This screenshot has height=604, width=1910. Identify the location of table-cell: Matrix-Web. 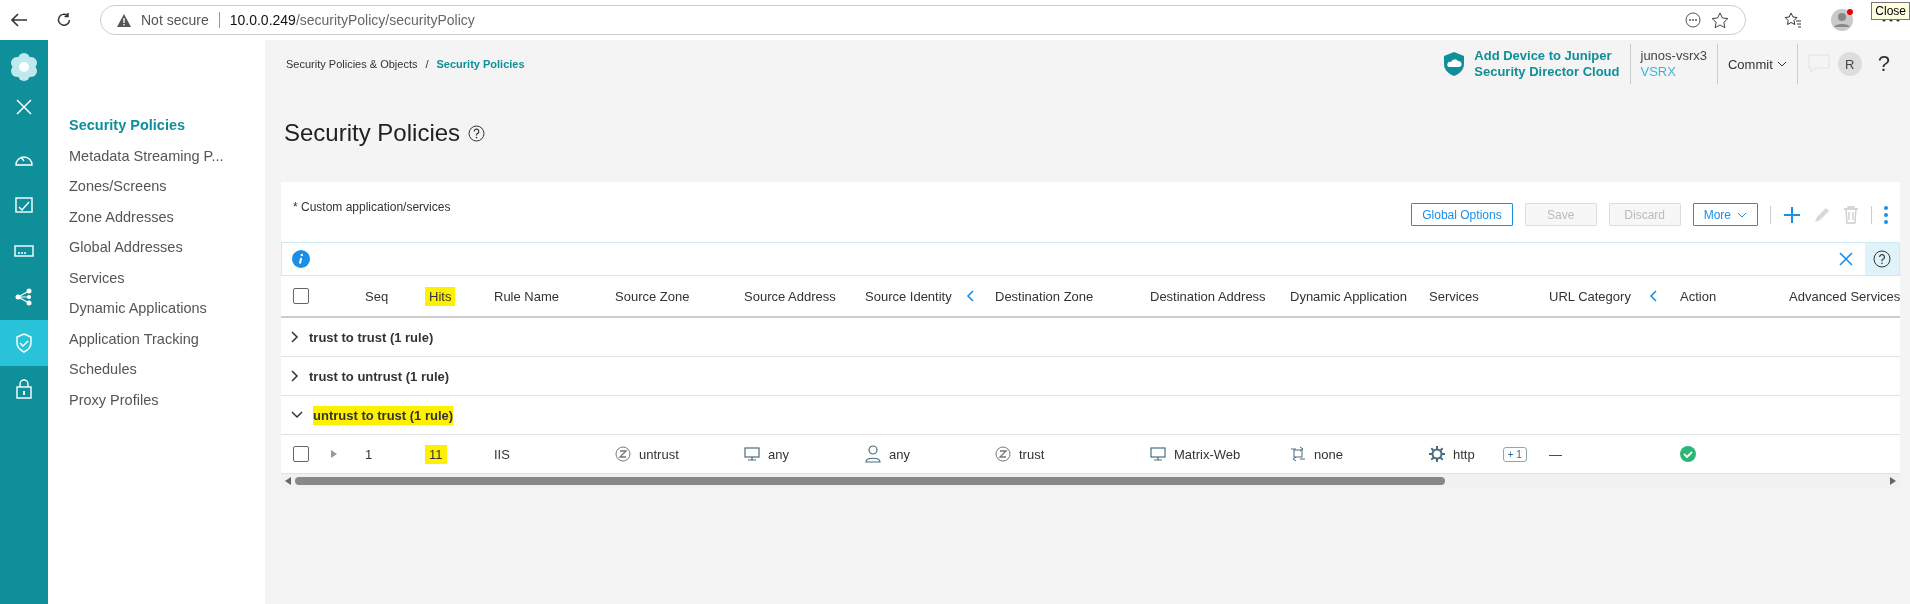
(1207, 454).